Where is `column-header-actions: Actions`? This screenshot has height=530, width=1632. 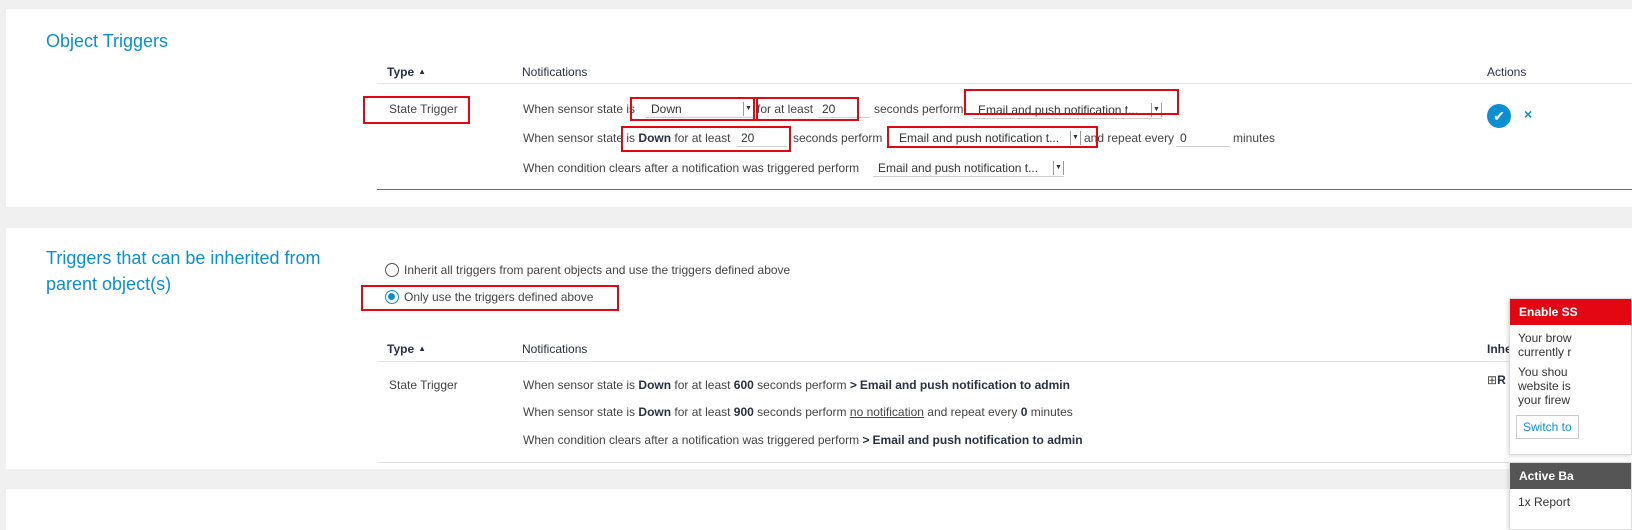
column-header-actions: Actions is located at coordinates (1507, 72).